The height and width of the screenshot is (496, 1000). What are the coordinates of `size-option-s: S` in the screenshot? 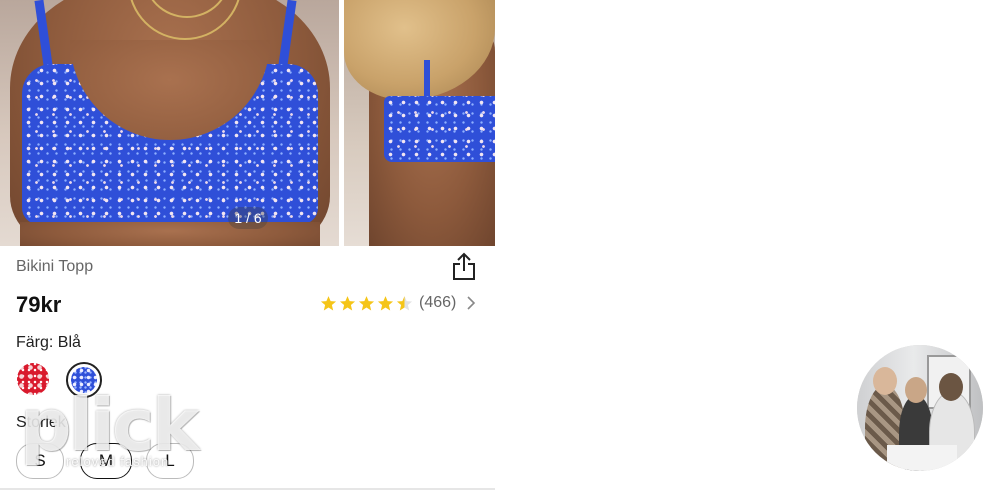 It's located at (40, 461).